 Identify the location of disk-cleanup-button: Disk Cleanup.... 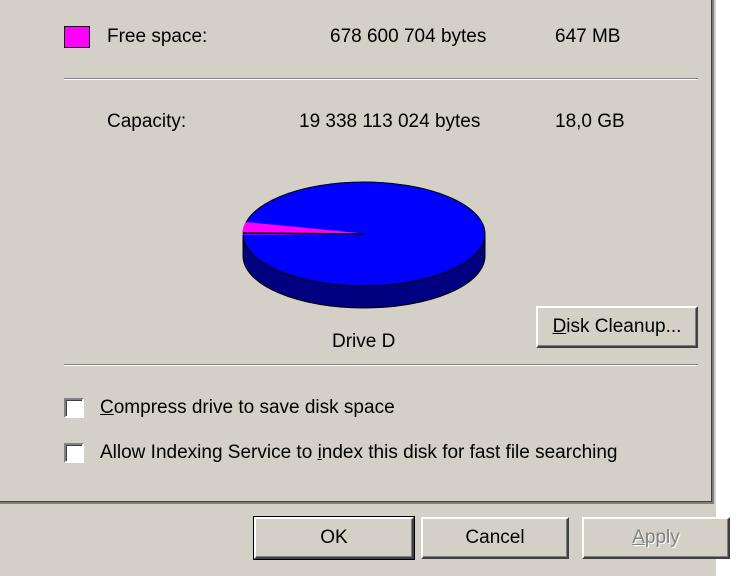
(617, 327).